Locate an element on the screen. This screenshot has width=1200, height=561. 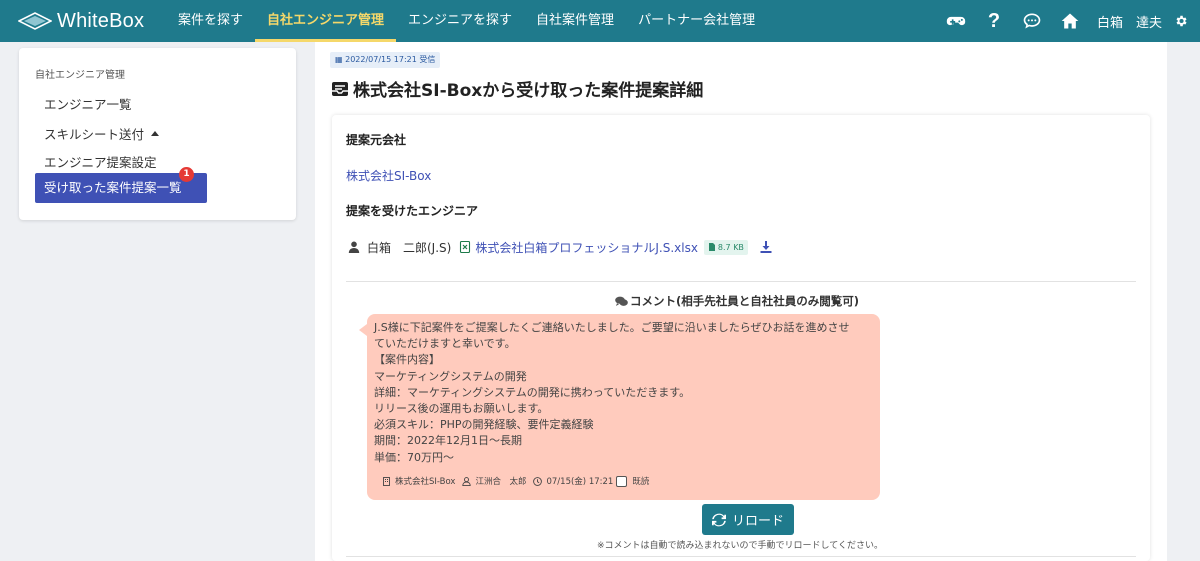
building-icon is located at coordinates (386, 481).